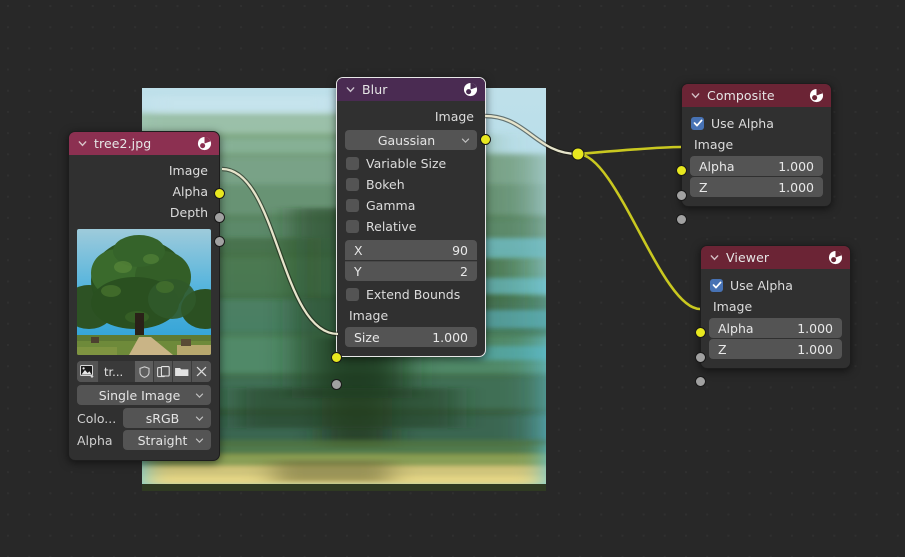  I want to click on socket-composite-in-image, so click(681, 170).